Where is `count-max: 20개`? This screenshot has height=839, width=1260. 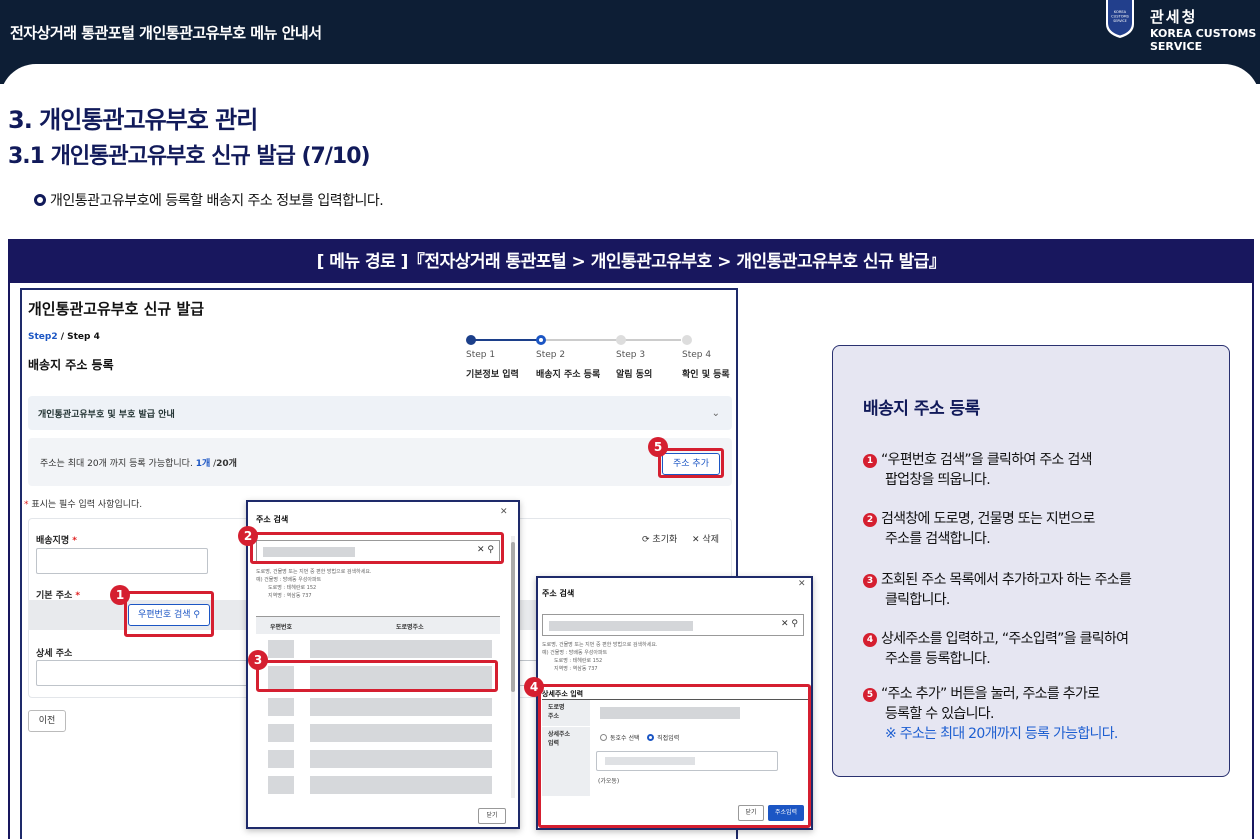 count-max: 20개 is located at coordinates (226, 464).